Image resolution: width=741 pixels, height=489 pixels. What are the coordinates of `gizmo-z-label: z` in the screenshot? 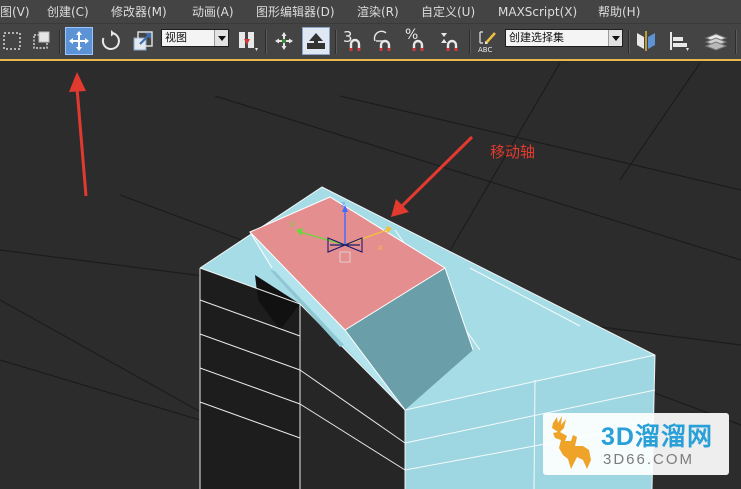 It's located at (343, 204).